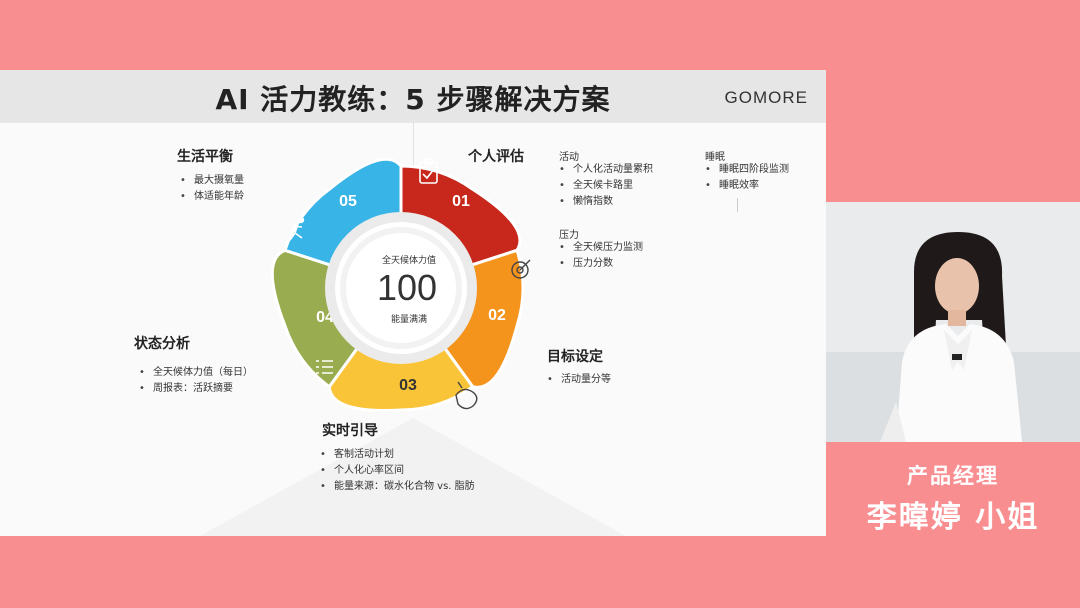 This screenshot has width=1080, height=608. Describe the element at coordinates (461, 201) in the screenshot. I see `petal-number-01: 01` at that location.